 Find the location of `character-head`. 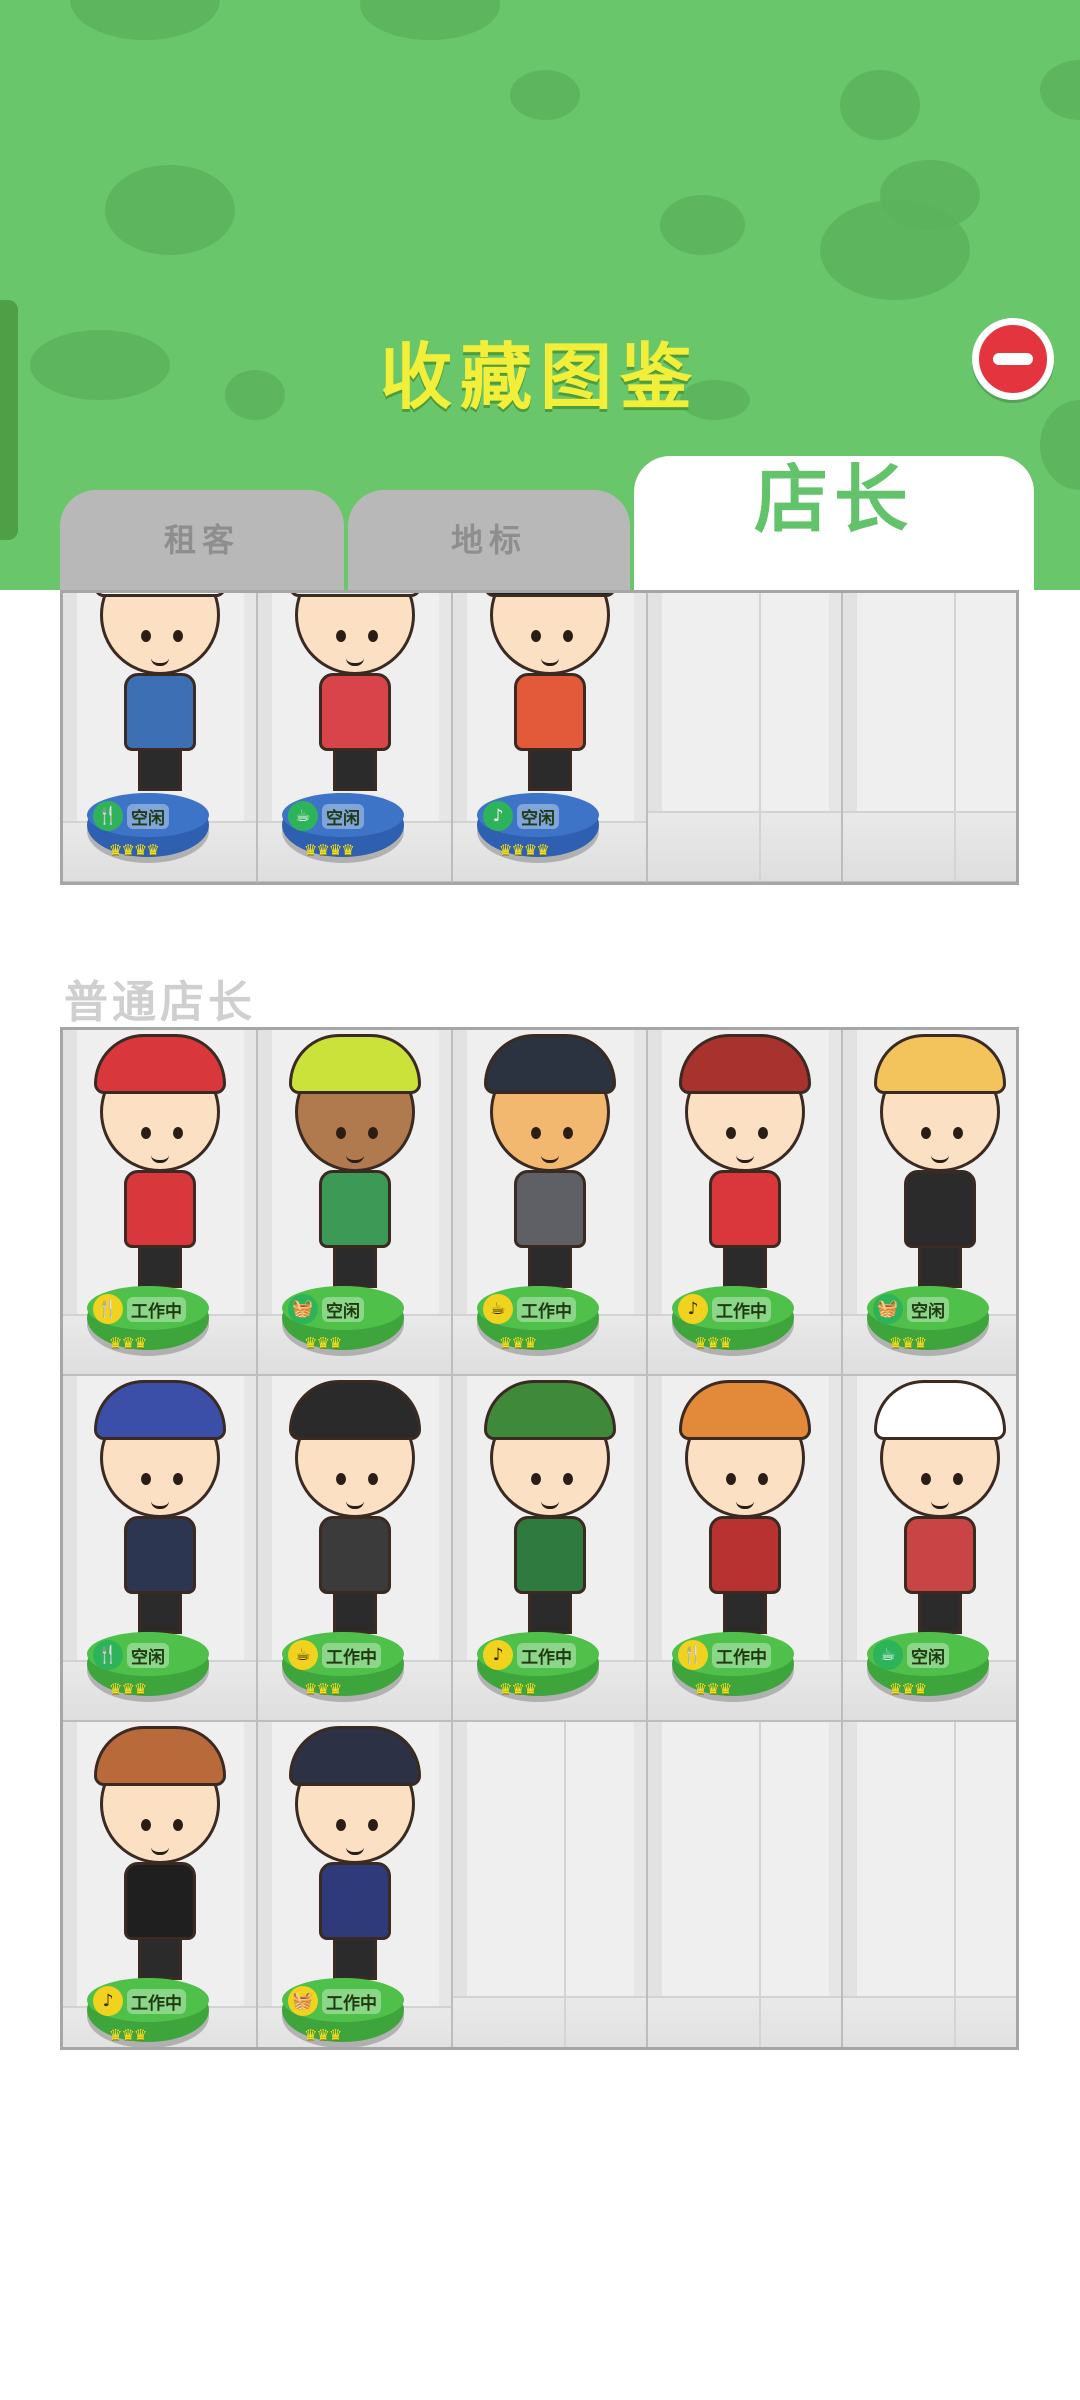

character-head is located at coordinates (159, 634).